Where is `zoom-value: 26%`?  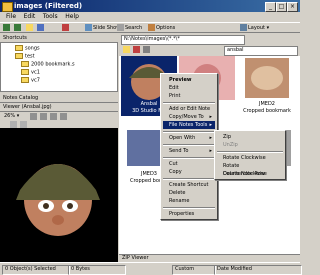 zoom-value: 26% is located at coordinates (10, 116).